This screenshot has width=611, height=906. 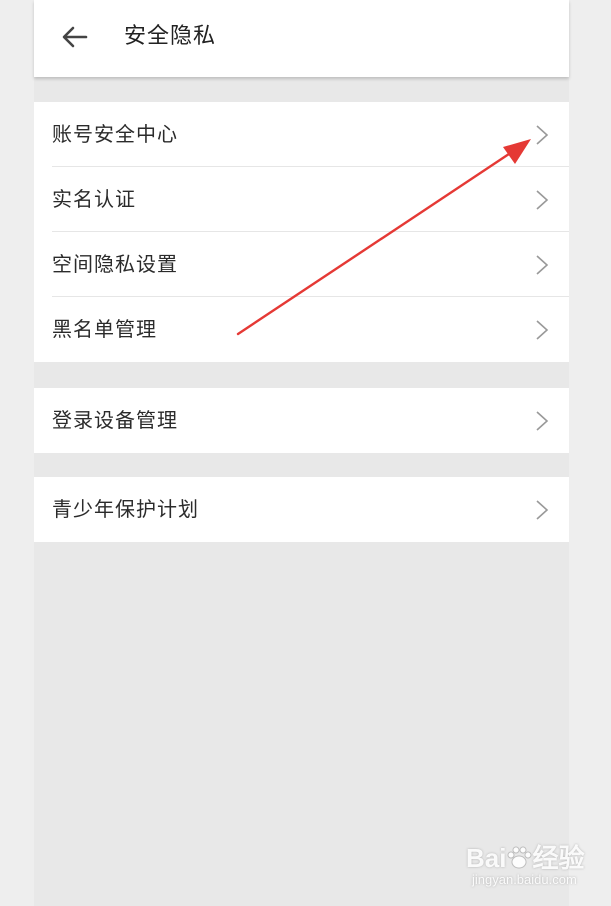 I want to click on app-header: 安全隐私, so click(x=301, y=38).